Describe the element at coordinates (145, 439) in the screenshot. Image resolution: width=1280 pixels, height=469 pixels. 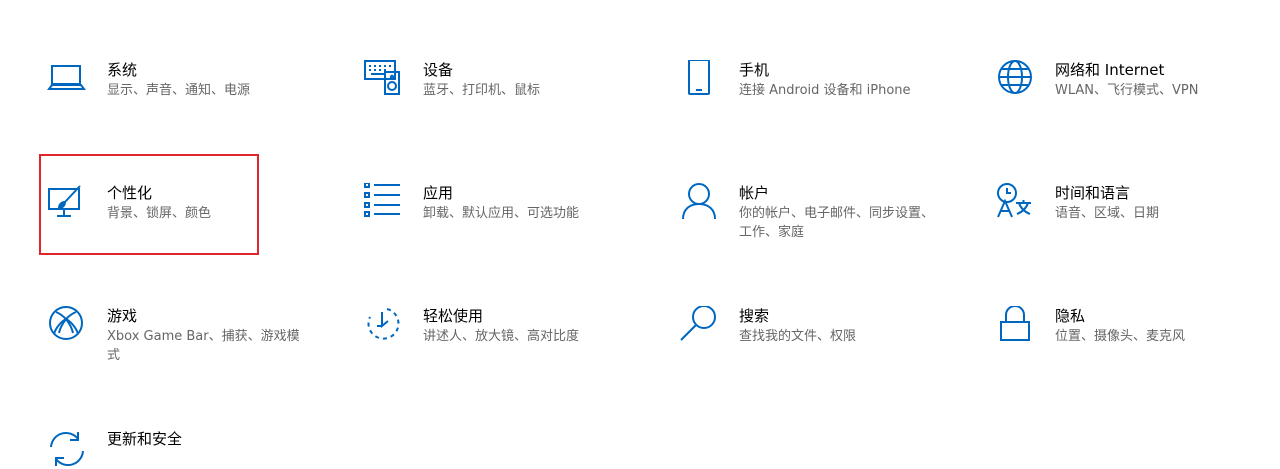
I see `tile-title: 更新和安全` at that location.